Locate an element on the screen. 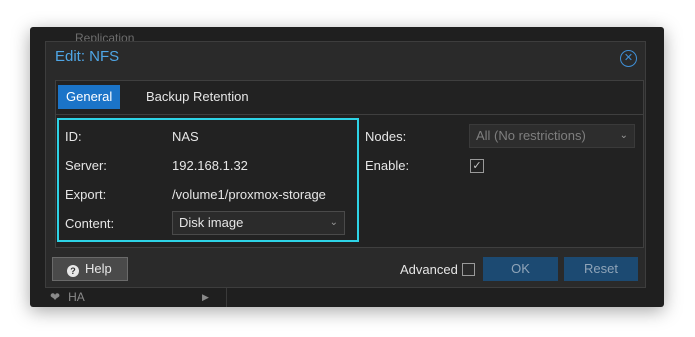 The width and height of the screenshot is (695, 337). enable-label: Enable: is located at coordinates (387, 165).